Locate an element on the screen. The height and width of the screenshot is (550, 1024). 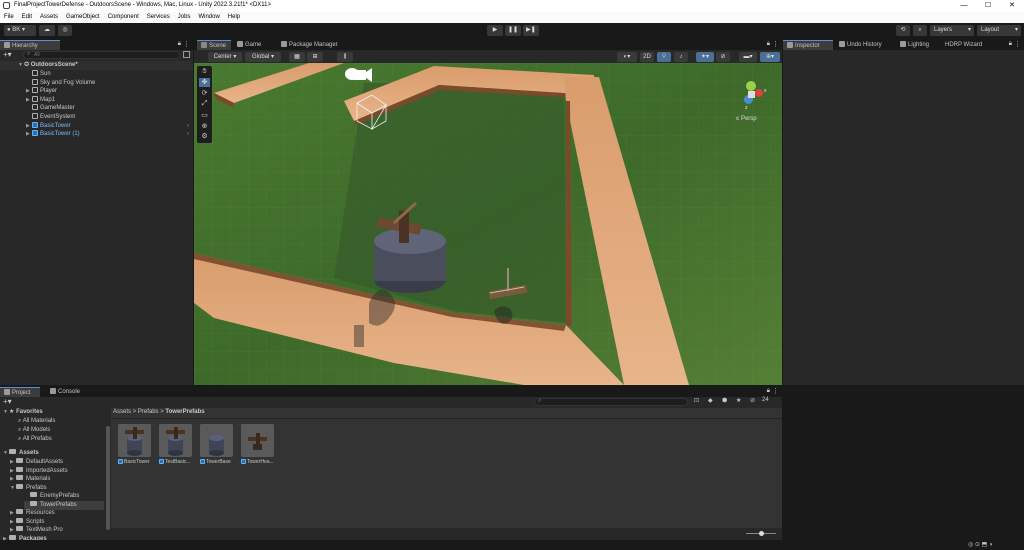
tab-hdrp-wizard: HDRP Wizard is located at coordinates (965, 45).